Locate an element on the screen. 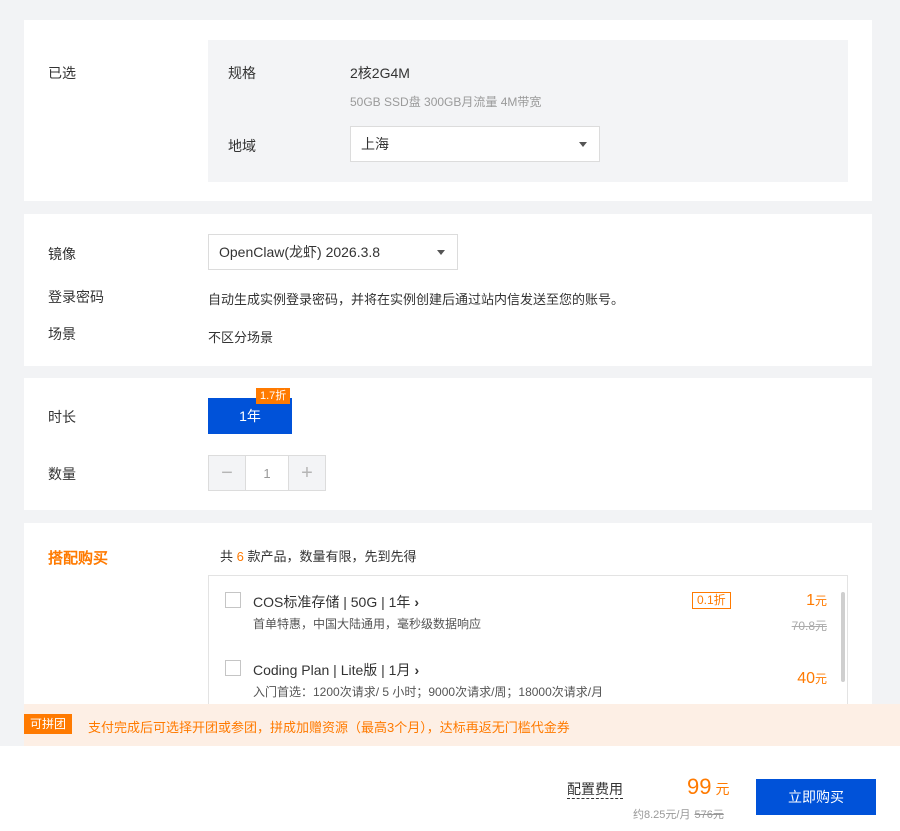 This screenshot has width=900, height=831. group-buy-tag: 可拼团 is located at coordinates (48, 724).